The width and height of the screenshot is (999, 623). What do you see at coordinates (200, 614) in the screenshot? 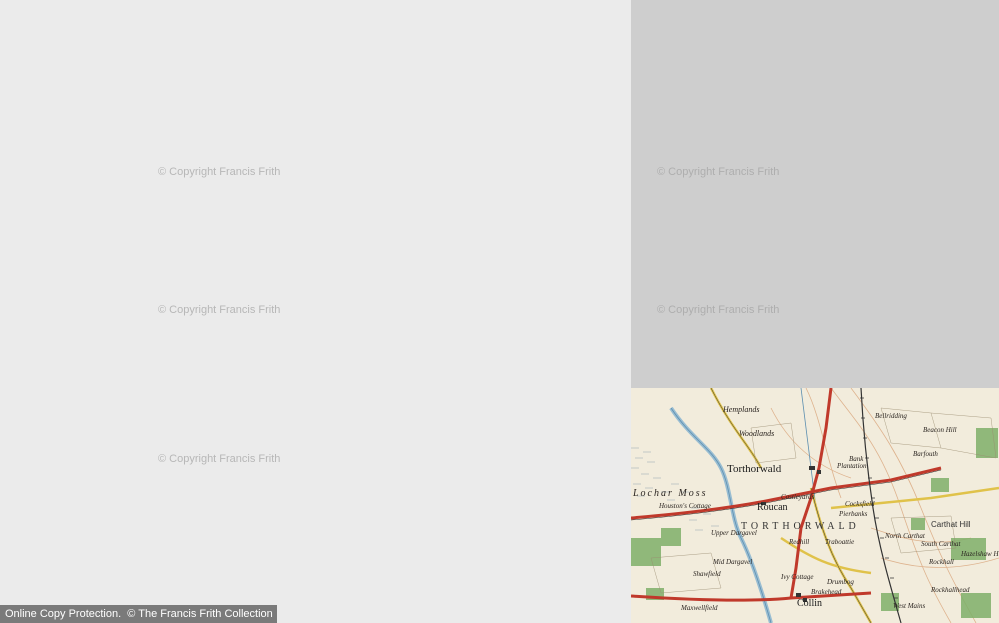
I see `collection-credit: © The Francis Frith Collection` at bounding box center [200, 614].